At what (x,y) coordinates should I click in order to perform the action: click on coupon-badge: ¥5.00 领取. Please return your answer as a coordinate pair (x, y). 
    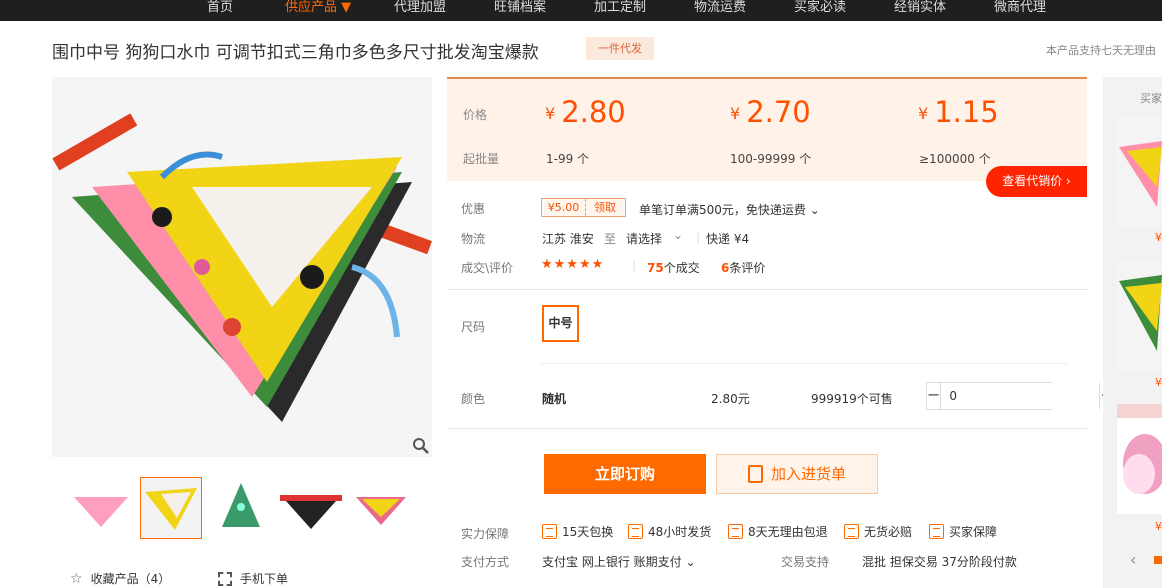
    Looking at the image, I should click on (583, 207).